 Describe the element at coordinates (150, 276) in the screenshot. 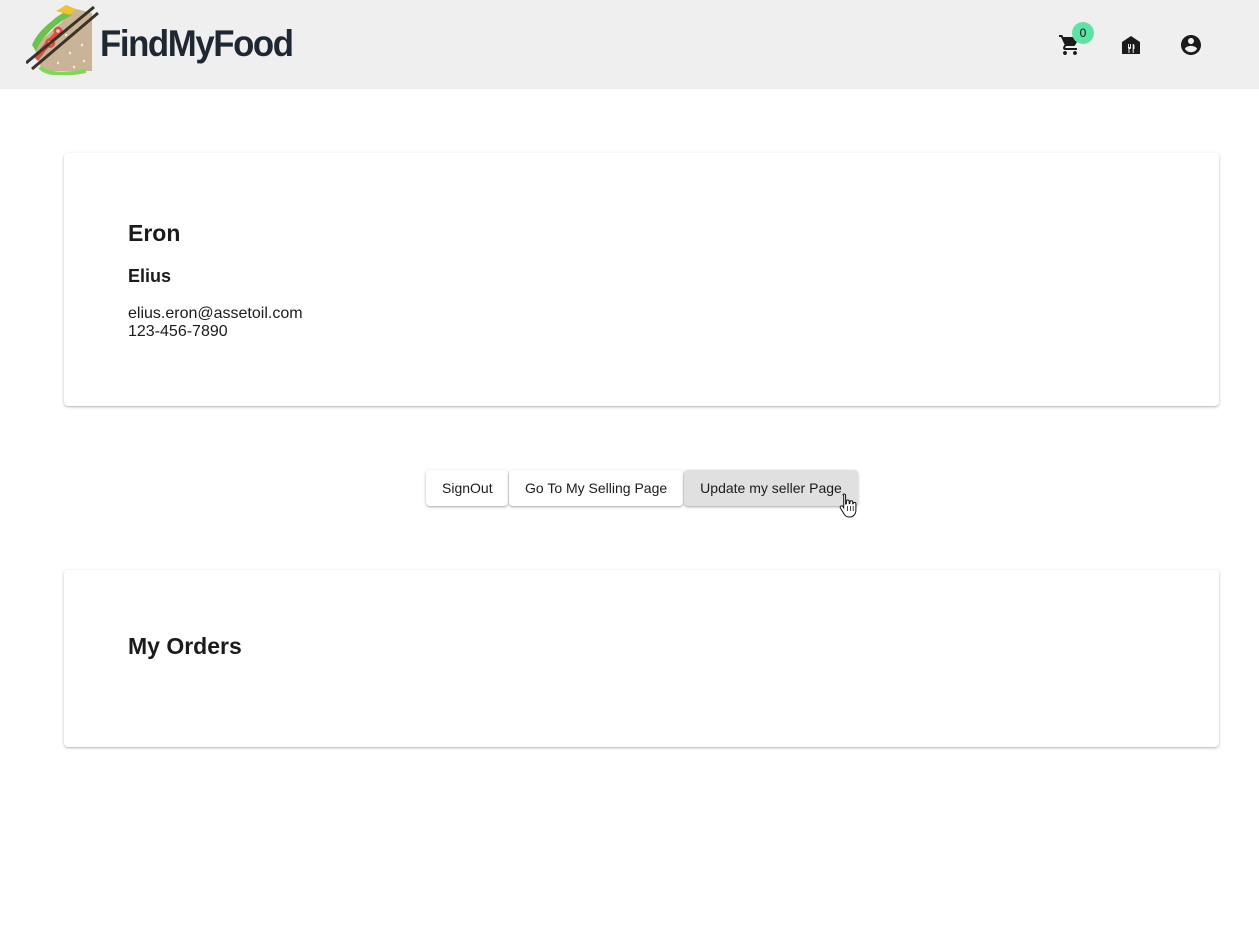

I see `profile-first-name: Elius` at that location.